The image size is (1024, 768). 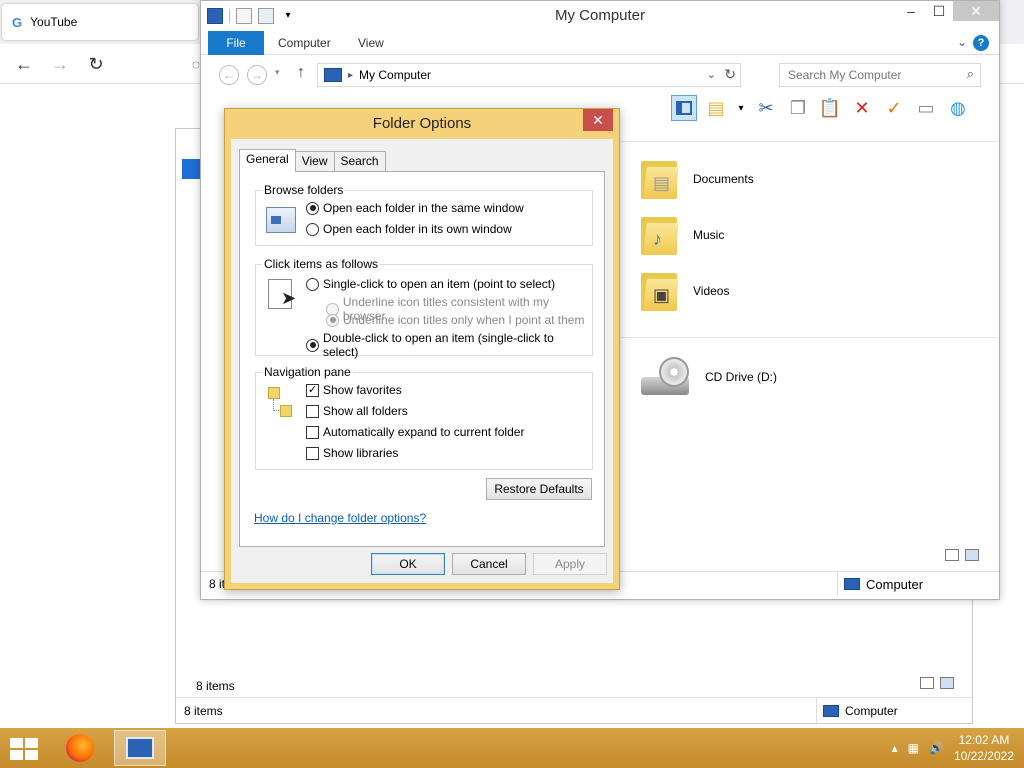 I want to click on help-link: How do I change folder options?, so click(x=340, y=518).